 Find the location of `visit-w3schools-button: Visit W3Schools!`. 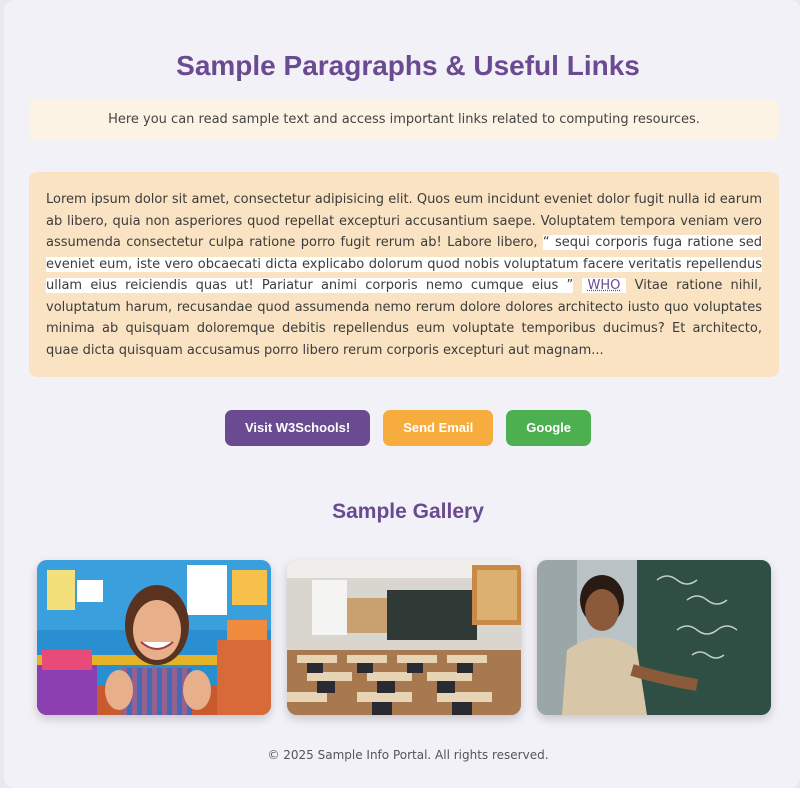

visit-w3schools-button: Visit W3Schools! is located at coordinates (297, 428).